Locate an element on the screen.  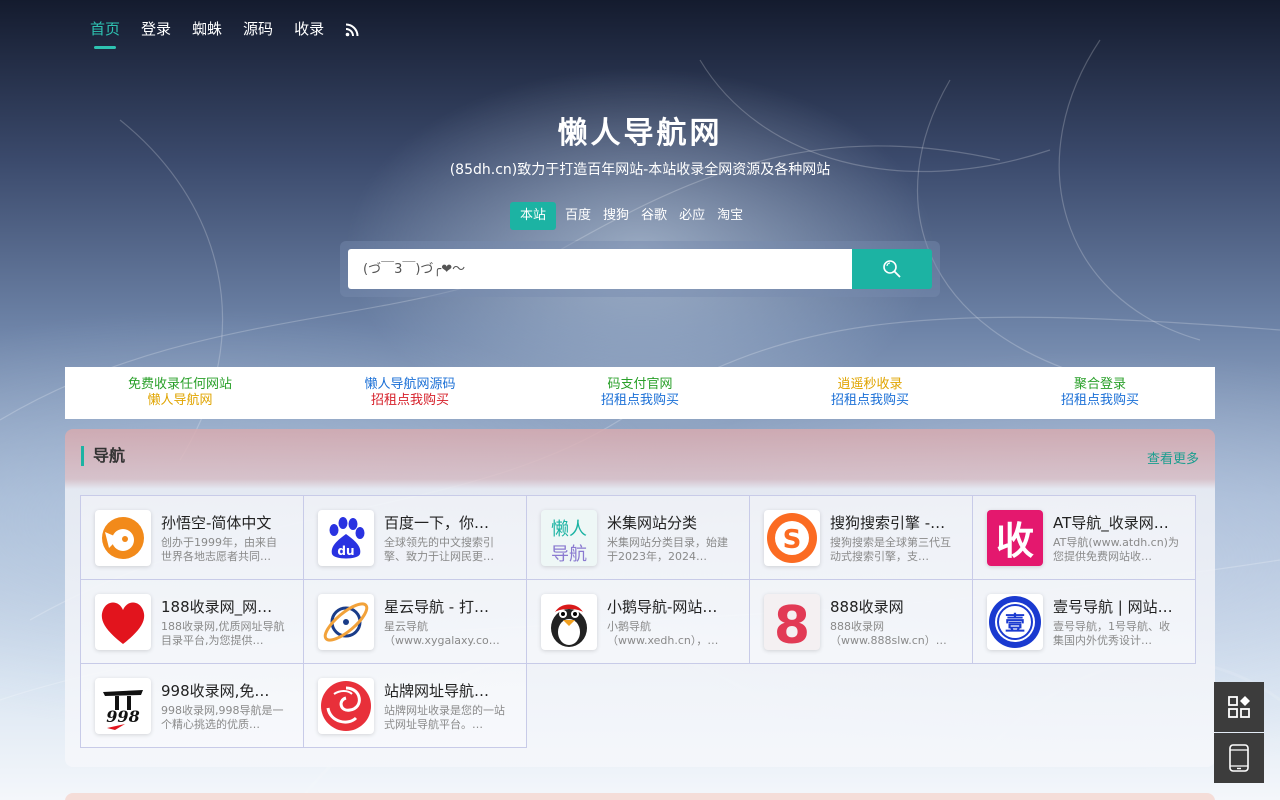
search-input is located at coordinates (600, 269).